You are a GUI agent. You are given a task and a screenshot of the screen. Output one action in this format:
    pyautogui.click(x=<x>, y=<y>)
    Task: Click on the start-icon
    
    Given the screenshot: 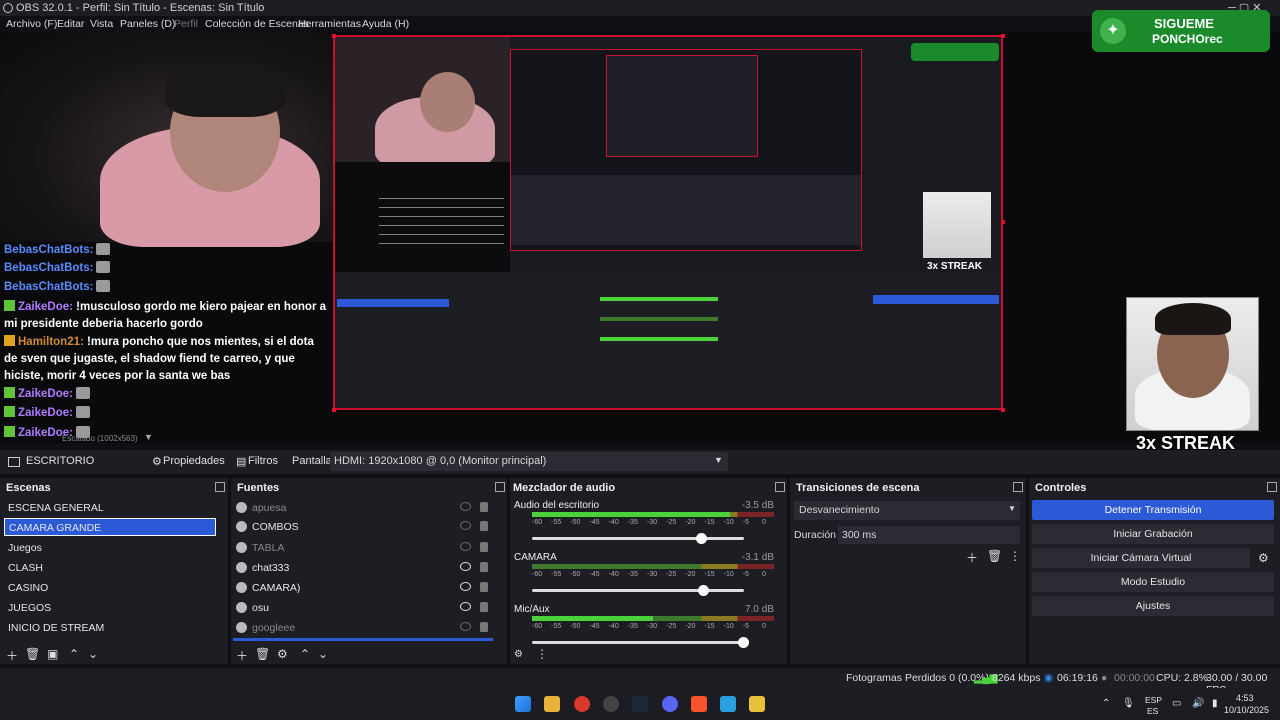 What is the action you would take?
    pyautogui.click(x=523, y=704)
    